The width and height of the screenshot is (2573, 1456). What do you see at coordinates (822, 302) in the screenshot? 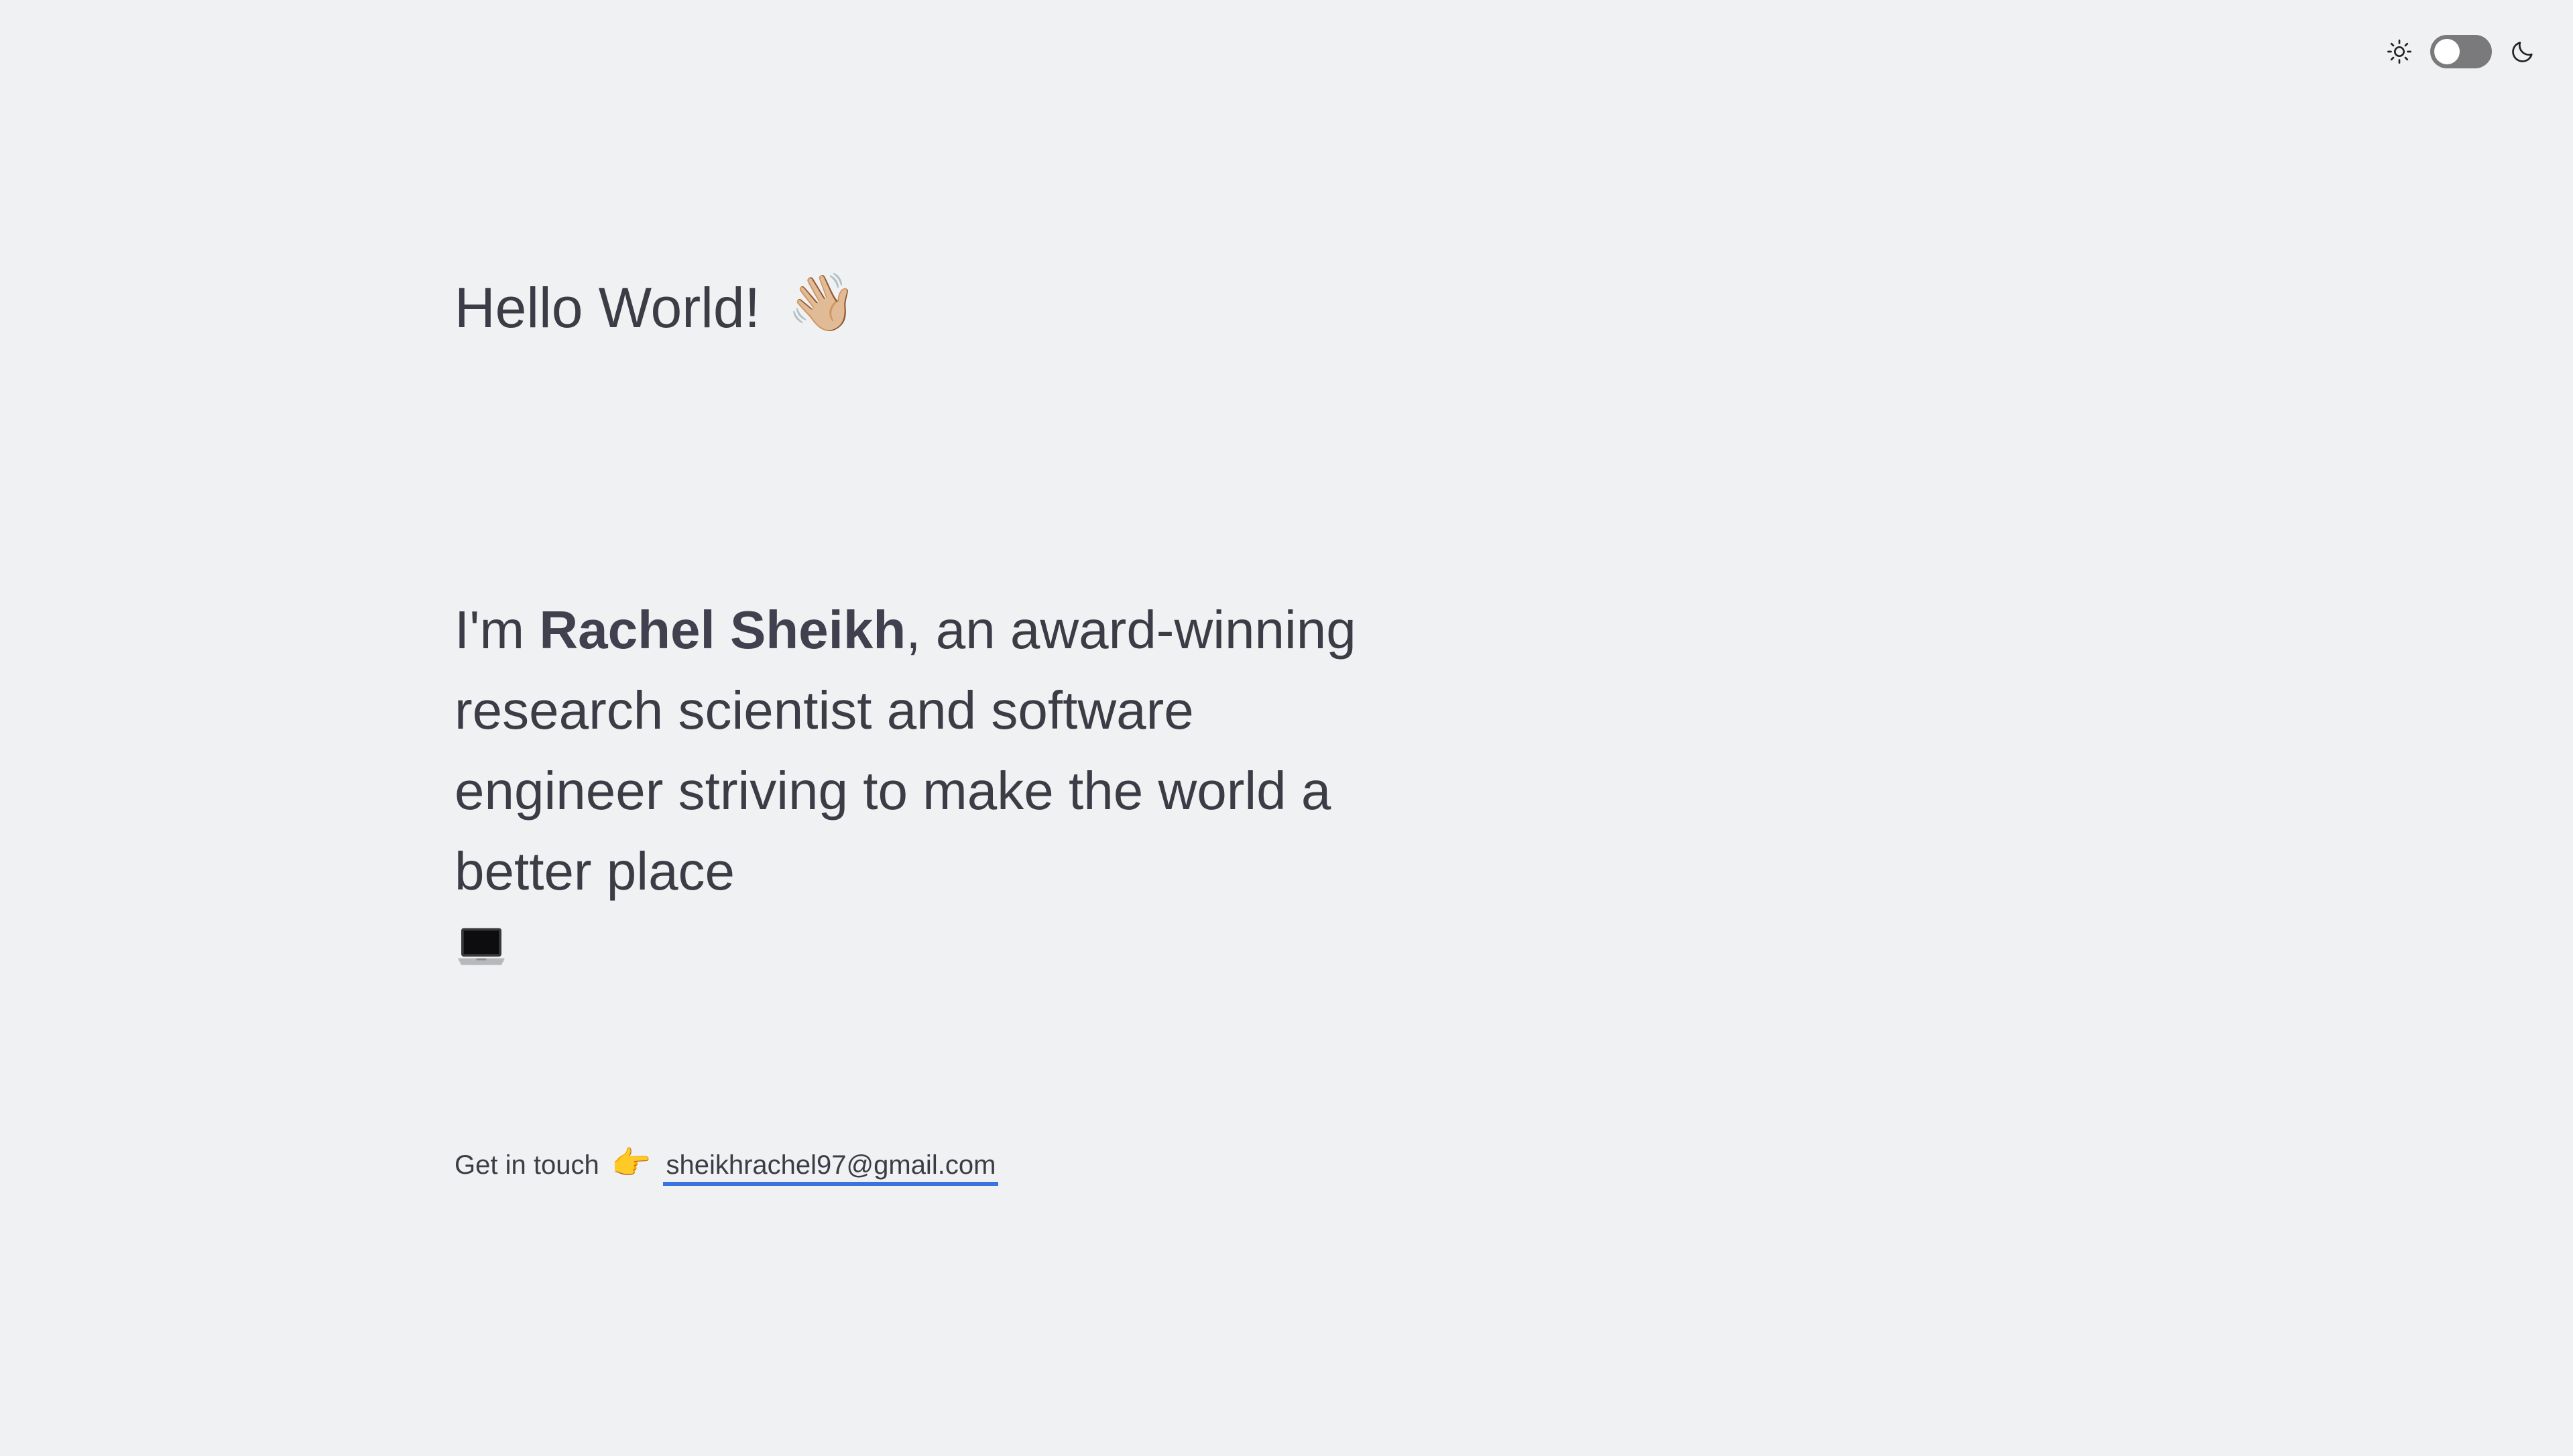
I see `waving-hand-icon: 👋🏼` at bounding box center [822, 302].